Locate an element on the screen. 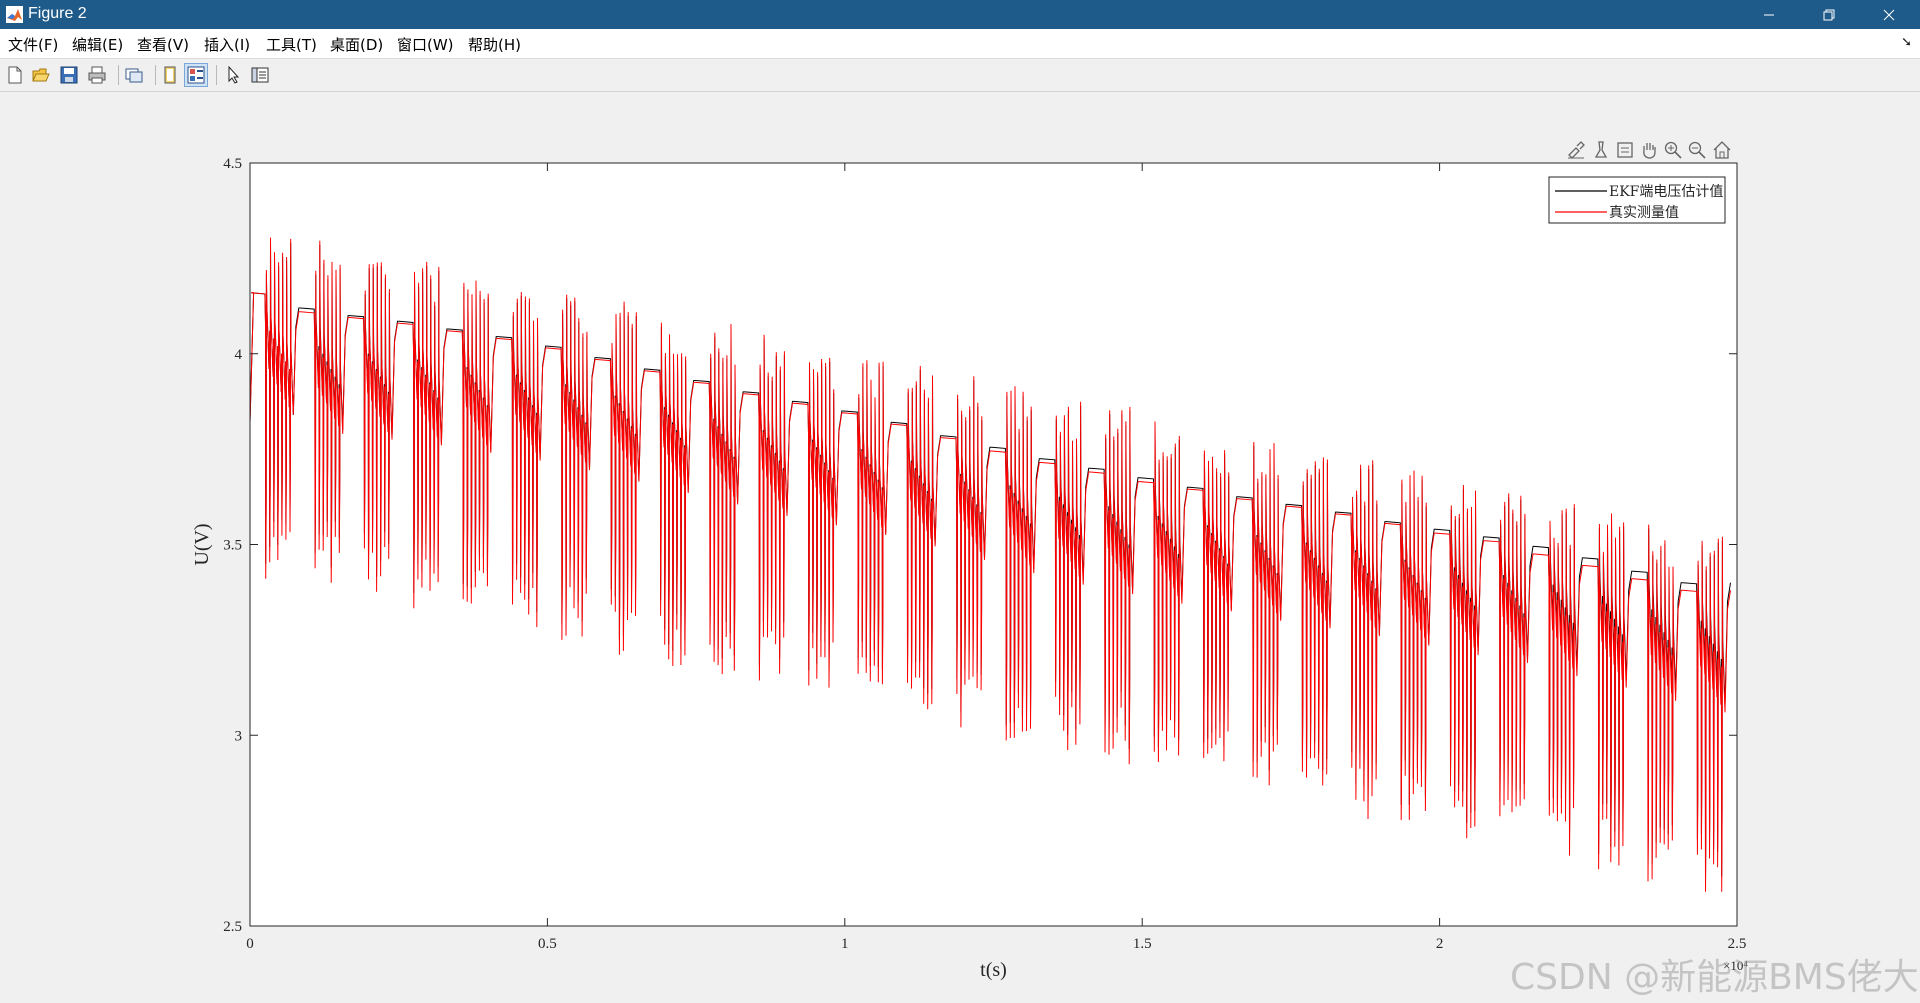 The width and height of the screenshot is (1920, 1003). property-inspector-icon is located at coordinates (260, 75).